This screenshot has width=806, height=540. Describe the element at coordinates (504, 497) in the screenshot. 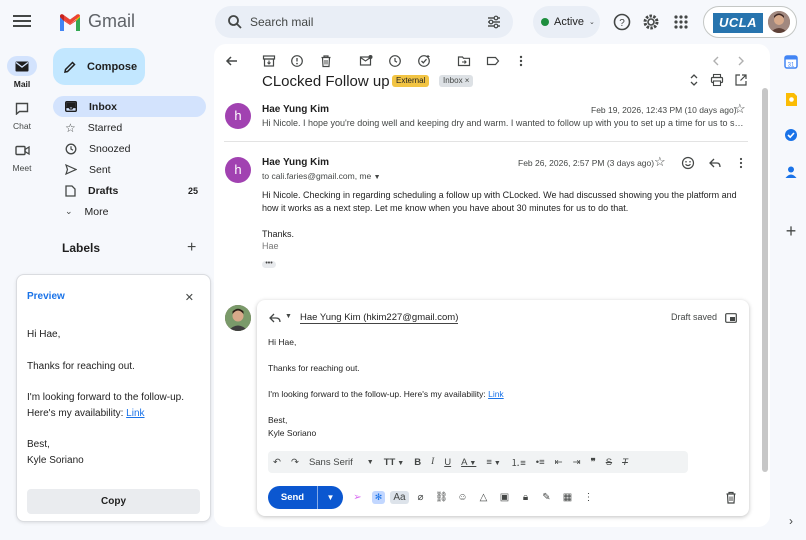

I see `insert-photo-icon: ▣` at that location.